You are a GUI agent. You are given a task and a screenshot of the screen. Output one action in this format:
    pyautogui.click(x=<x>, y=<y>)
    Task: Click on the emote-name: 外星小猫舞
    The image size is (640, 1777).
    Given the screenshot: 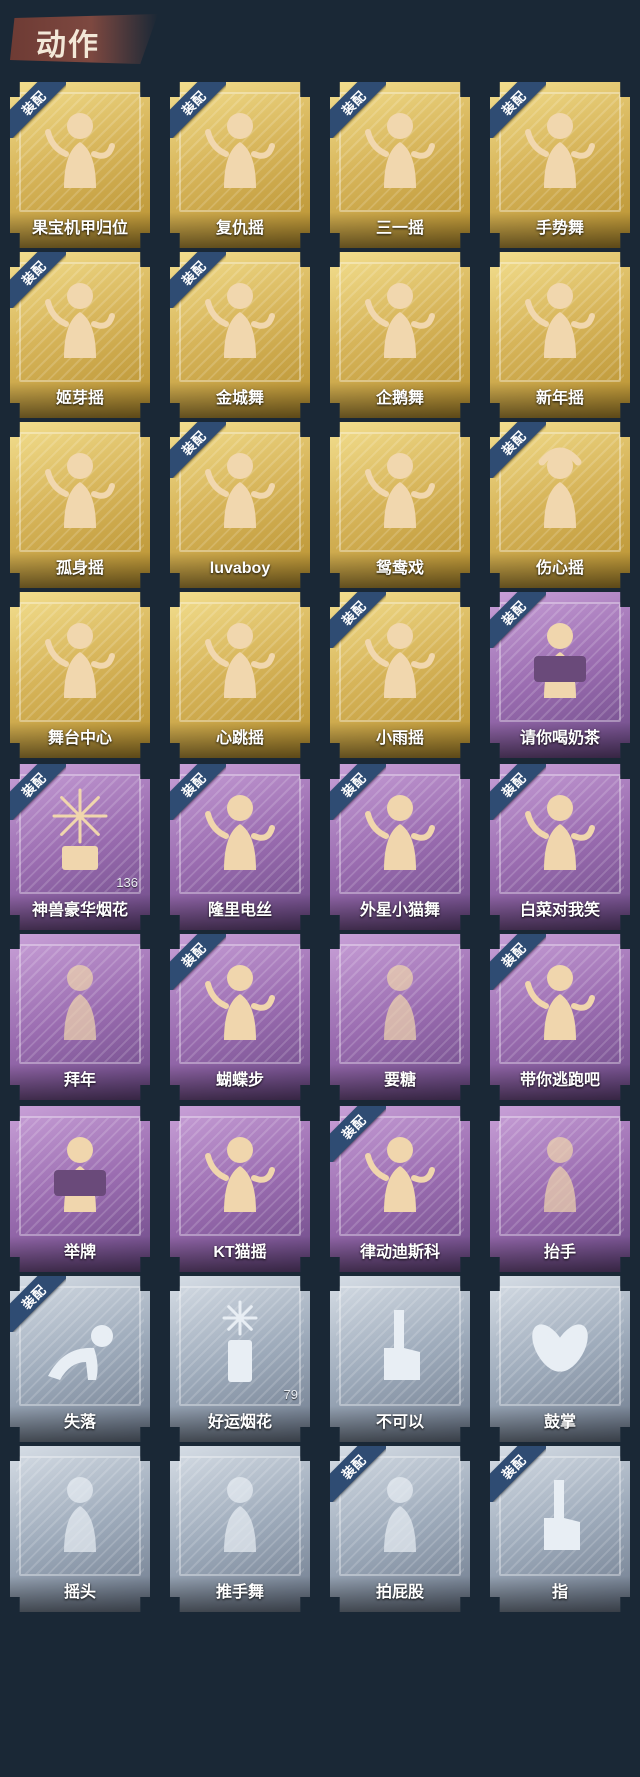 What is the action you would take?
    pyautogui.click(x=399, y=910)
    